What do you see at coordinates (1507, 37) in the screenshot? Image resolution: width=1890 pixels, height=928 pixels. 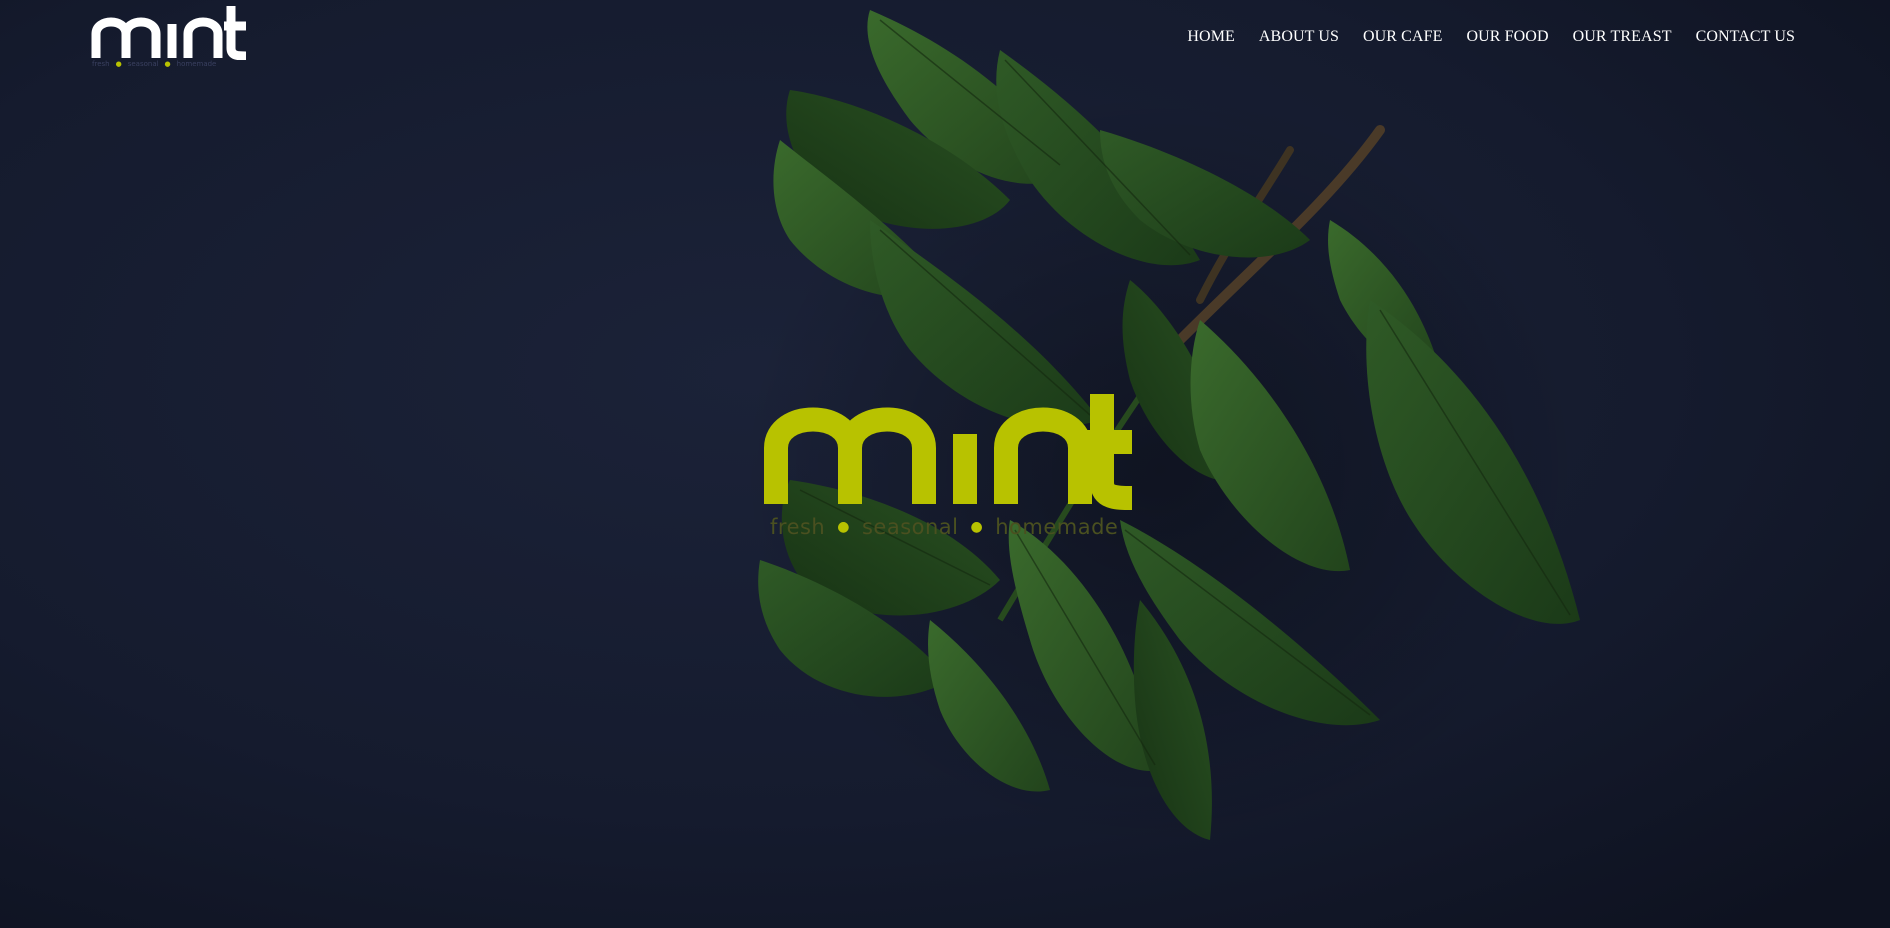 I see `nav-item-our-food: OUR FOOD` at bounding box center [1507, 37].